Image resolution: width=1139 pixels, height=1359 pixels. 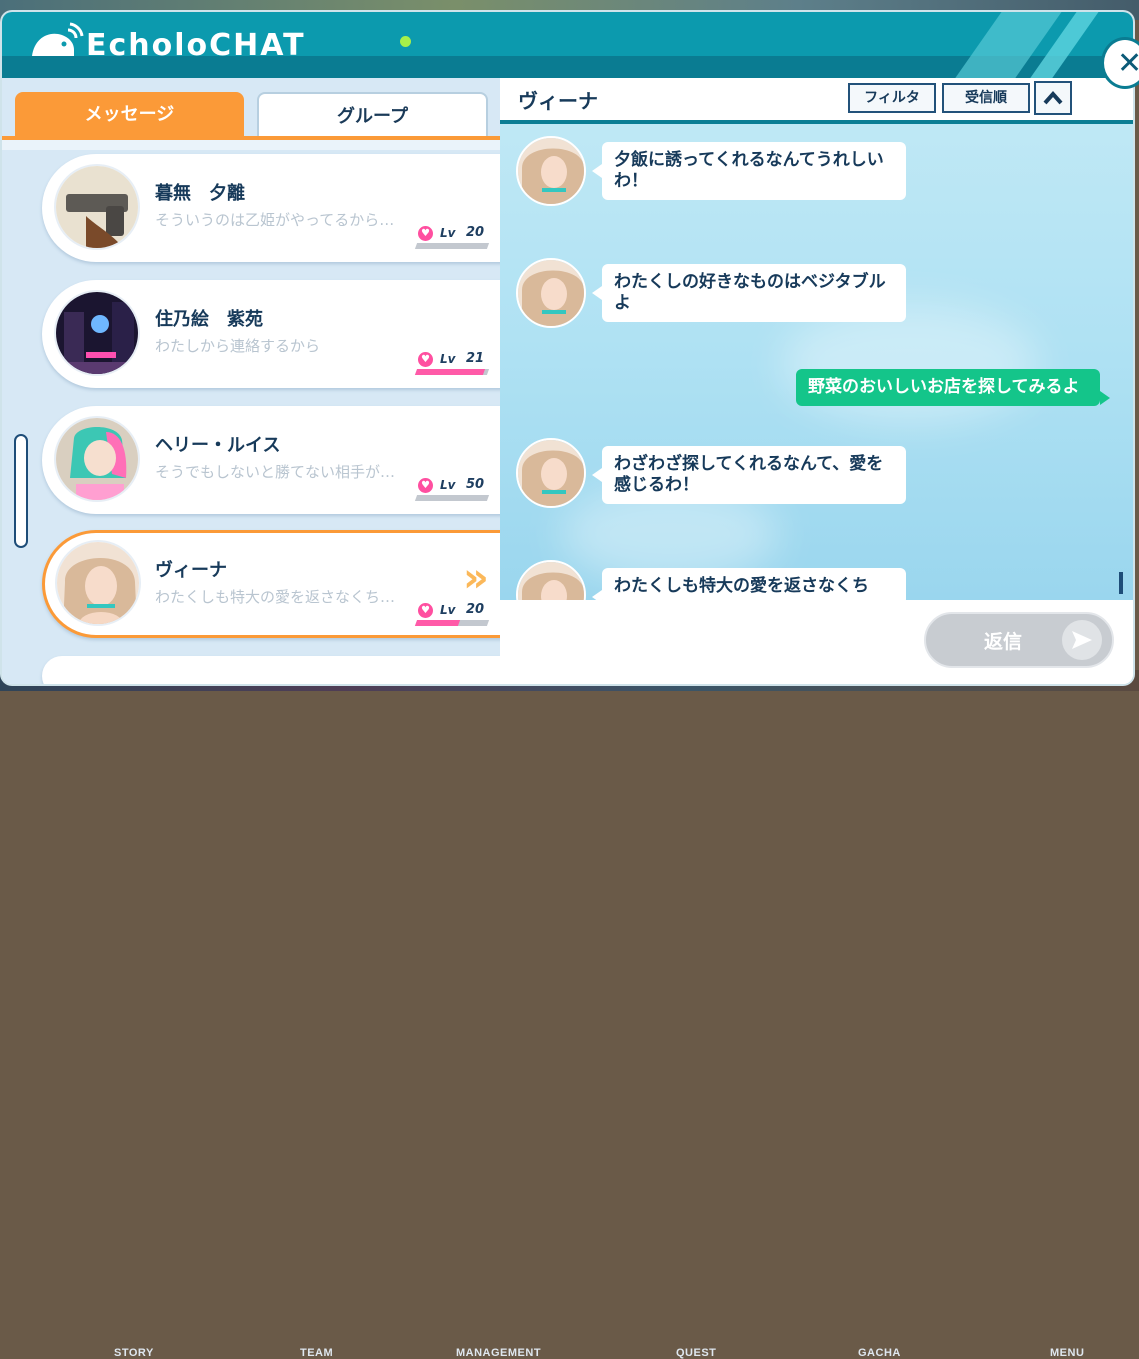 I want to click on reply-footer: 返信, so click(x=816, y=642).